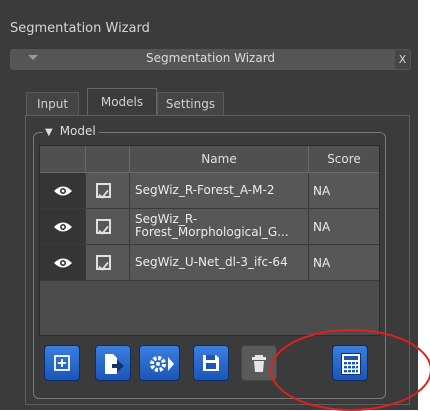 The width and height of the screenshot is (430, 411). Describe the element at coordinates (63, 159) in the screenshot. I see `header-visibility` at that location.